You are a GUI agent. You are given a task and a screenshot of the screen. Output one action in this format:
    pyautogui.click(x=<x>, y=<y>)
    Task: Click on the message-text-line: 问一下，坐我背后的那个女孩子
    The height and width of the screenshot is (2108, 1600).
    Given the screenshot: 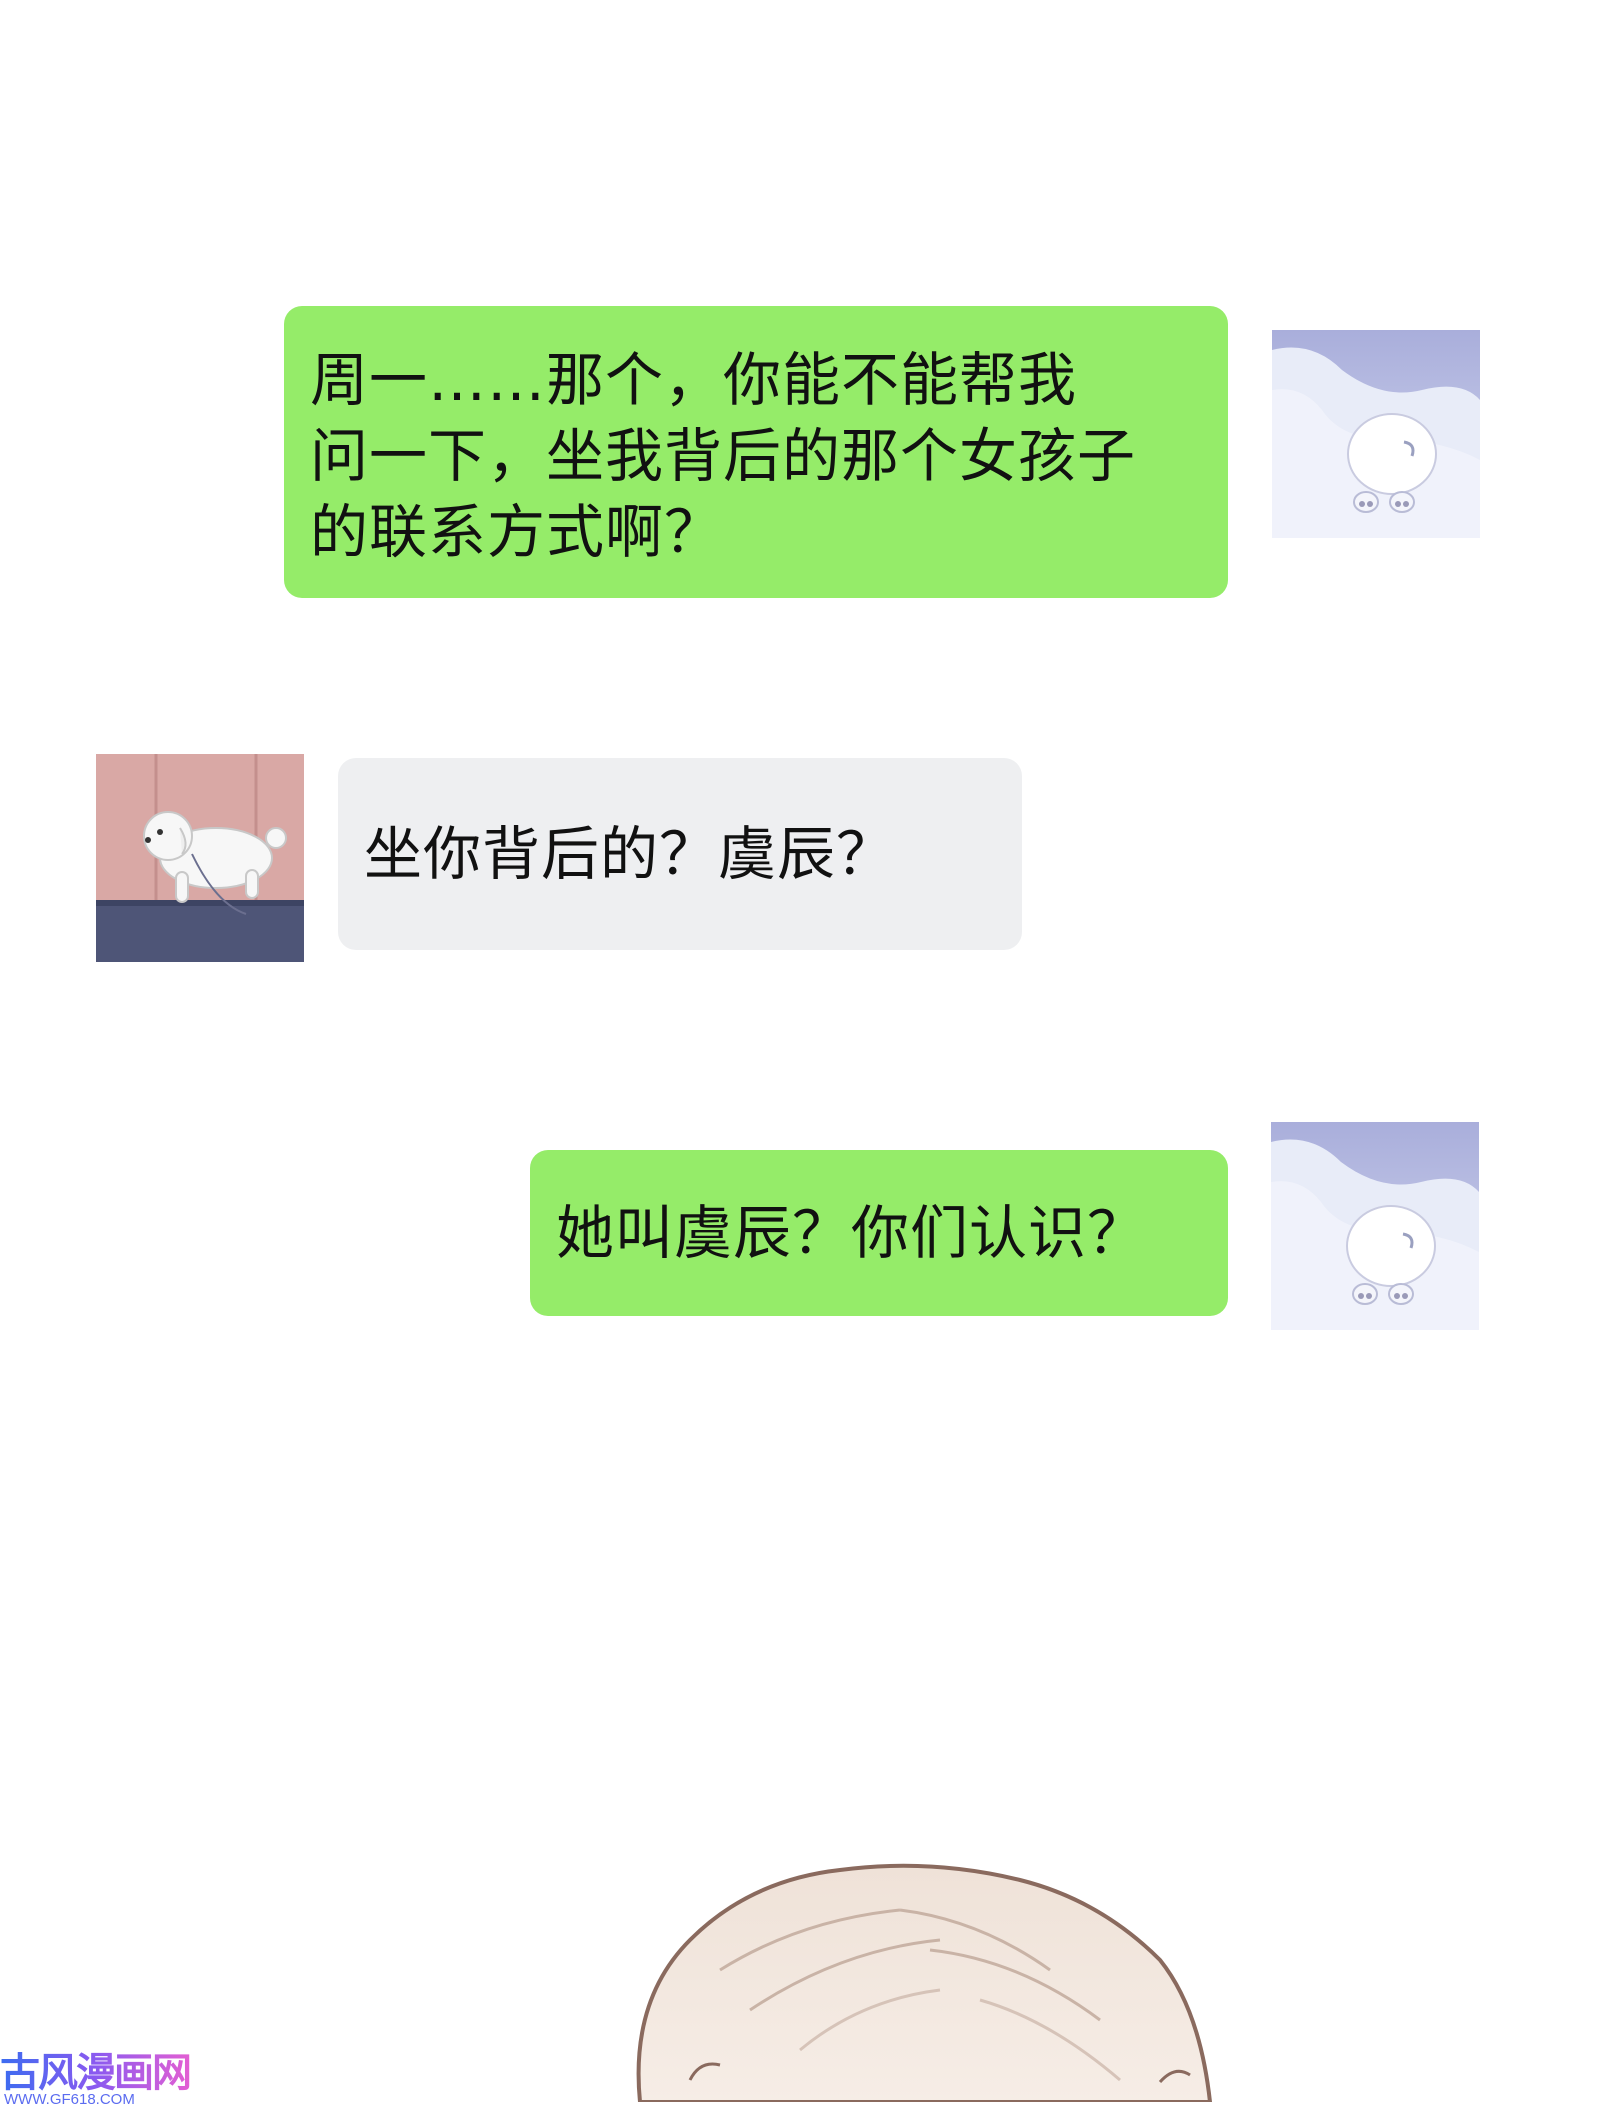 What is the action you would take?
    pyautogui.click(x=723, y=456)
    